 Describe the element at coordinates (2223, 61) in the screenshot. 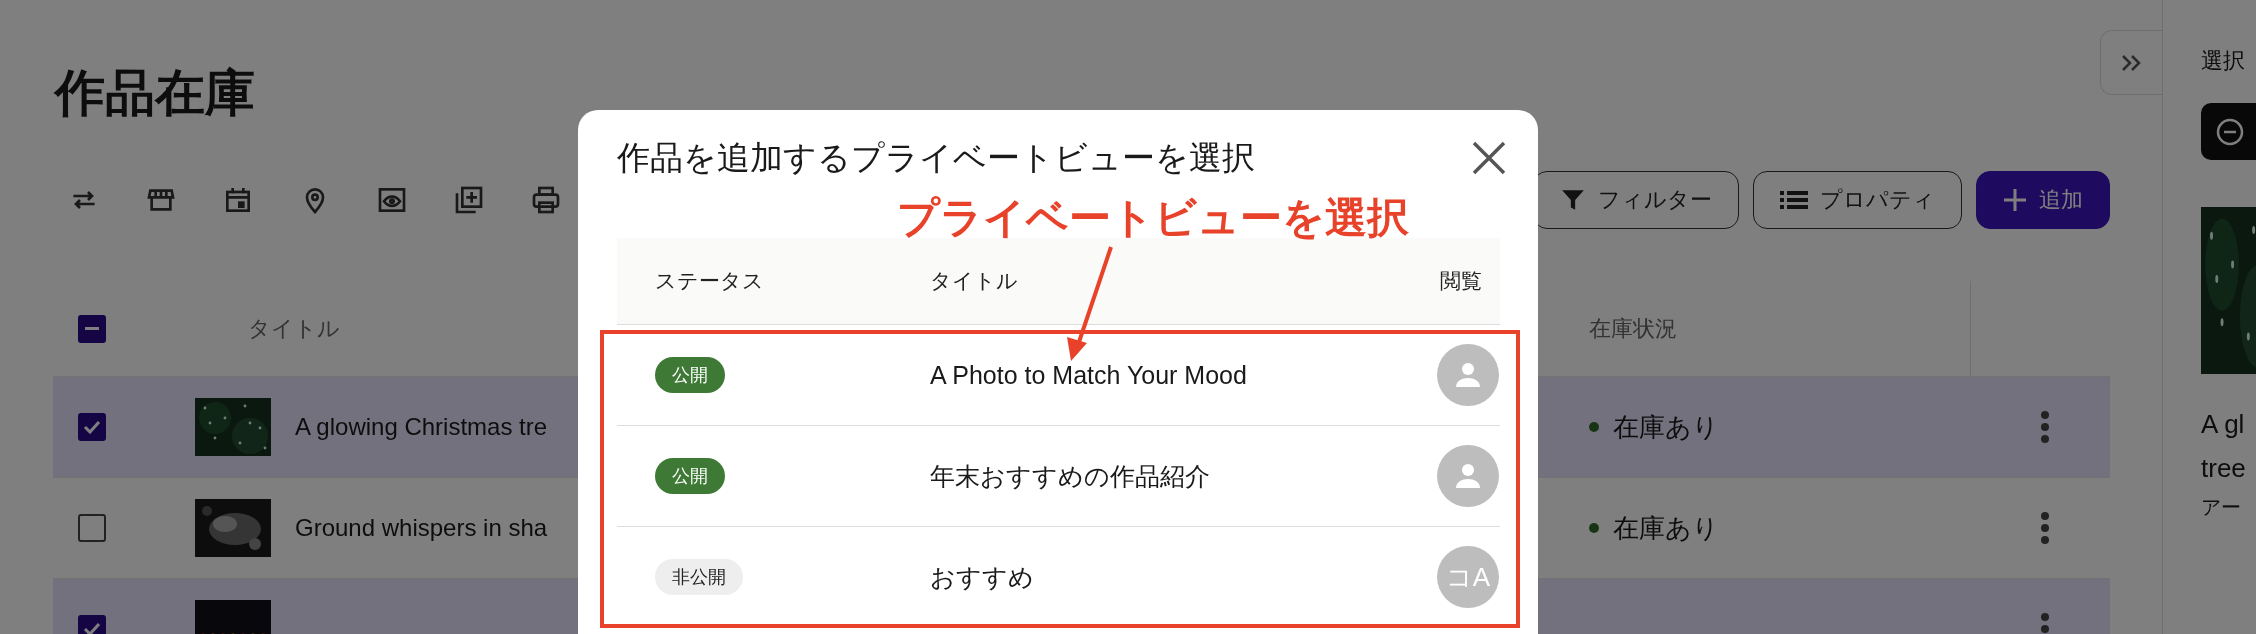

I see `panel-heading: 選択` at that location.